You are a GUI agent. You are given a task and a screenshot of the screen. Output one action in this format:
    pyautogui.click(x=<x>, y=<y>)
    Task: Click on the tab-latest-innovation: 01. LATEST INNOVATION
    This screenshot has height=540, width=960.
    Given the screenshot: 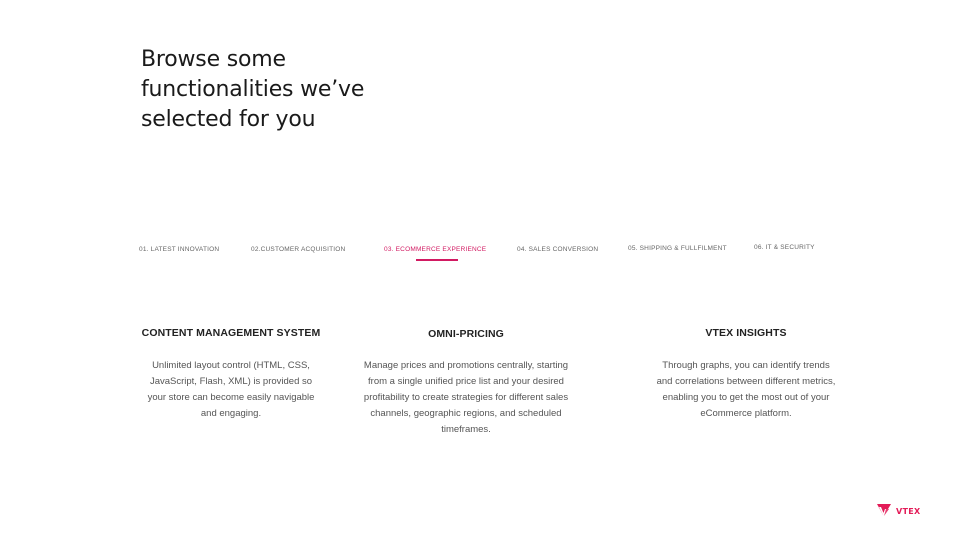 What is the action you would take?
    pyautogui.click(x=179, y=249)
    